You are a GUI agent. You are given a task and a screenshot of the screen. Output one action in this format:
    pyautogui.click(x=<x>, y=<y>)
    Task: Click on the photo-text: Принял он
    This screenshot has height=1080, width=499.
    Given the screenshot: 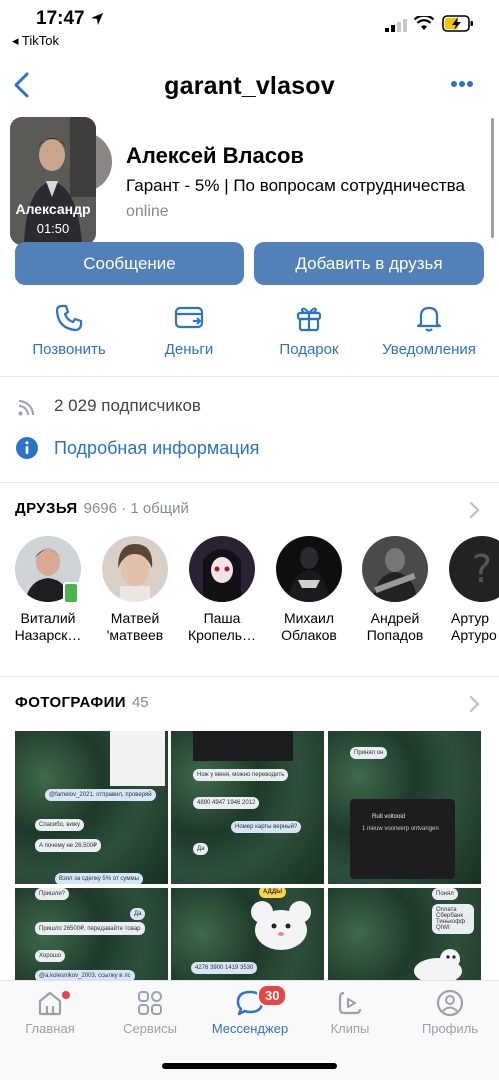 What is the action you would take?
    pyautogui.click(x=369, y=753)
    